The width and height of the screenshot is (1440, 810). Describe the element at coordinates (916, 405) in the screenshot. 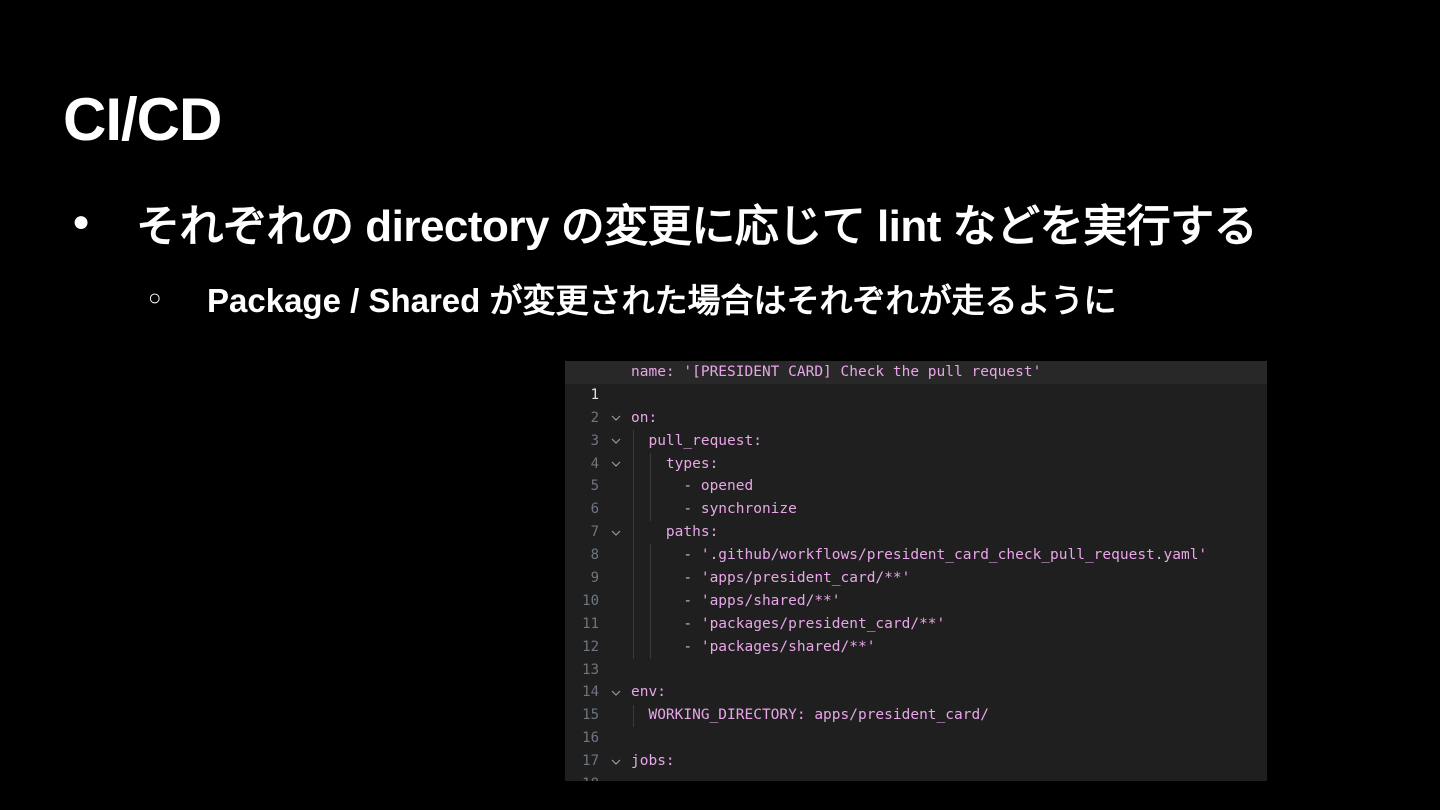

I see `code-line: 2` at that location.